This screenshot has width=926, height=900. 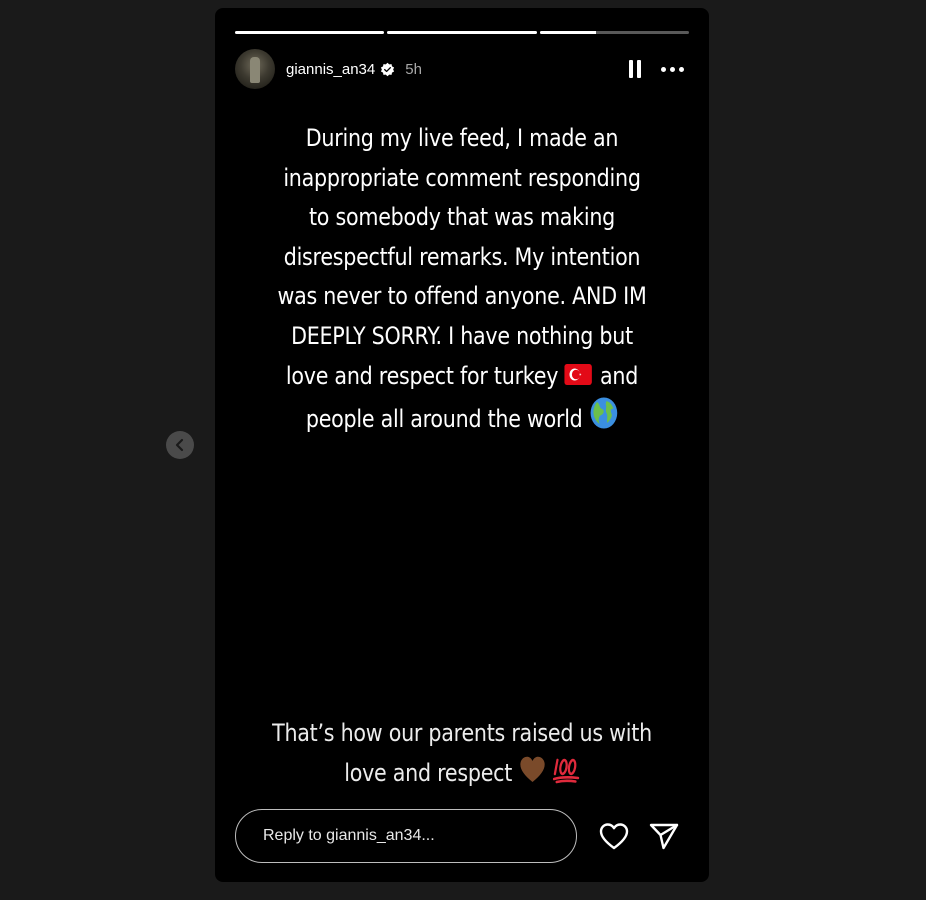 What do you see at coordinates (444, 419) in the screenshot?
I see `caption-text: people all around the world` at bounding box center [444, 419].